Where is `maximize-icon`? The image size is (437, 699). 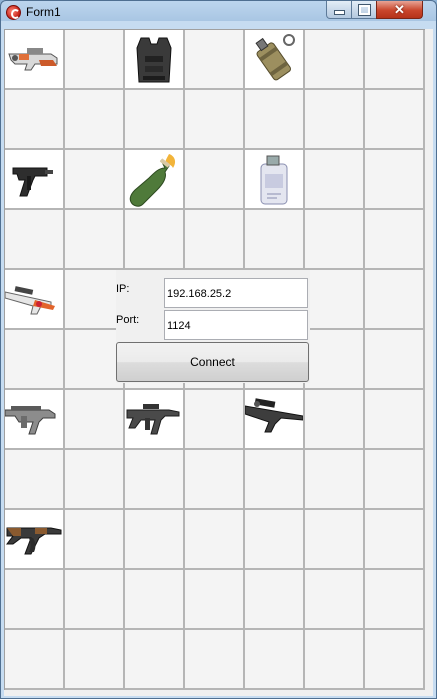 maximize-icon is located at coordinates (364, 9).